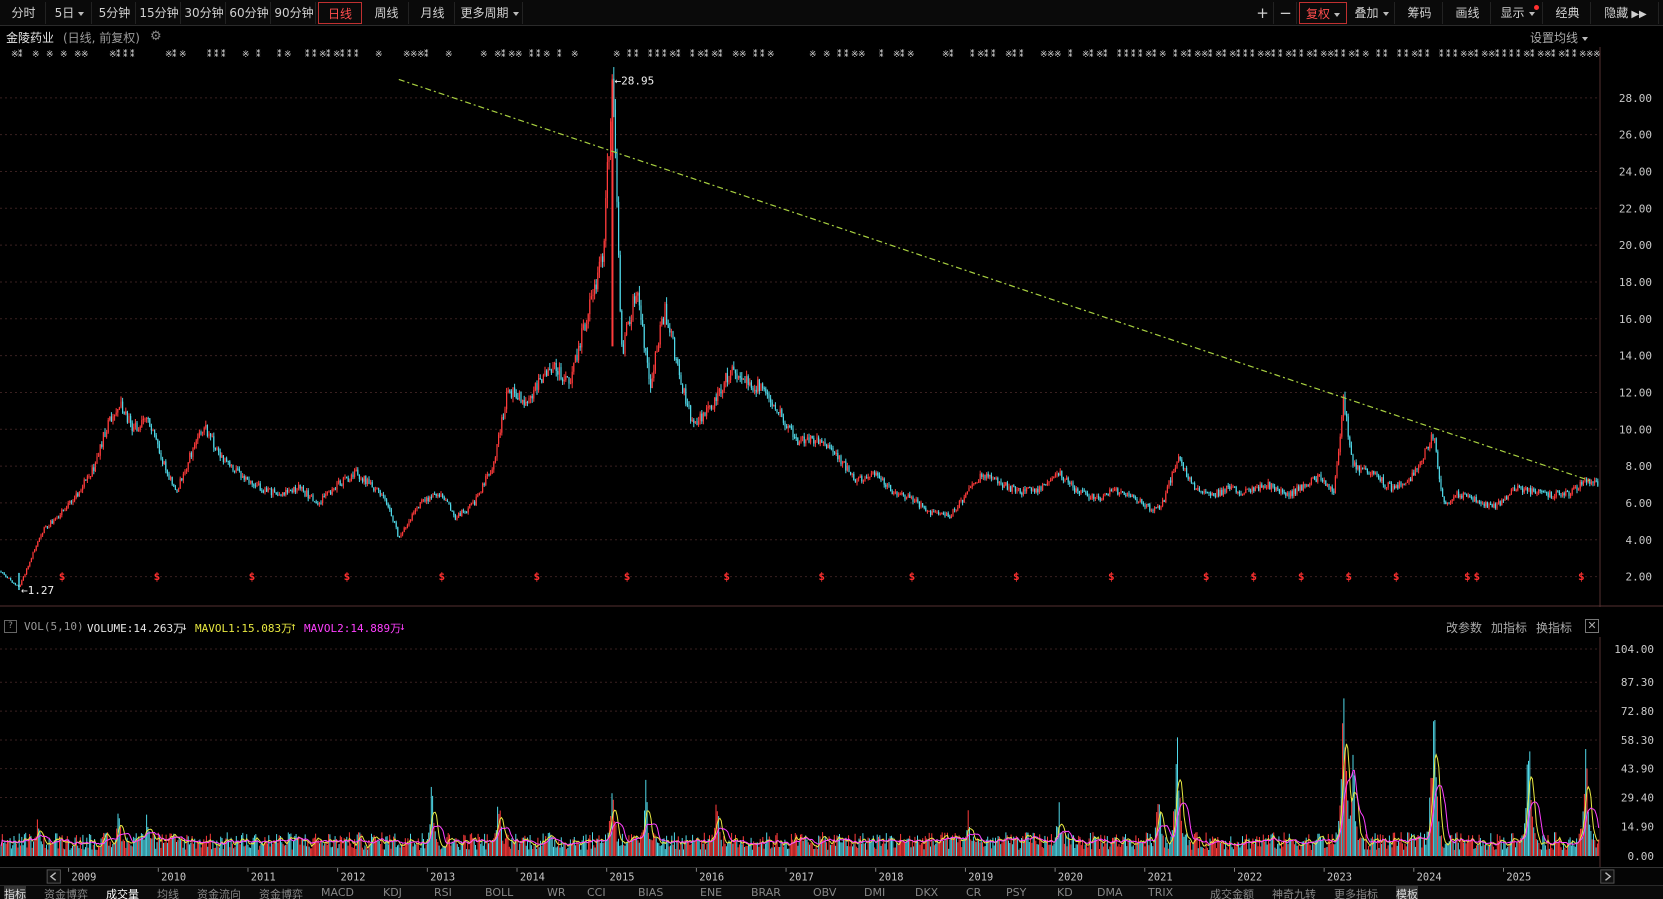  I want to click on period-tab-60min: 60分钟, so click(249, 13).